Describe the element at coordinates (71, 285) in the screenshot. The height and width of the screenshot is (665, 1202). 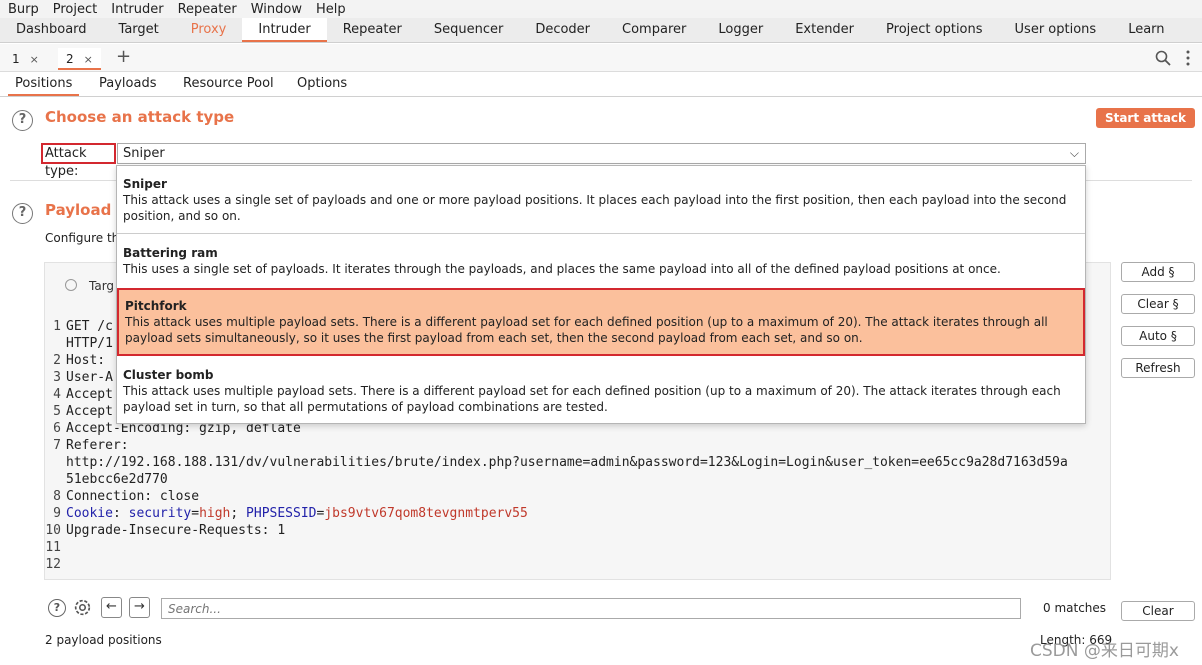
I see `target-icon` at that location.